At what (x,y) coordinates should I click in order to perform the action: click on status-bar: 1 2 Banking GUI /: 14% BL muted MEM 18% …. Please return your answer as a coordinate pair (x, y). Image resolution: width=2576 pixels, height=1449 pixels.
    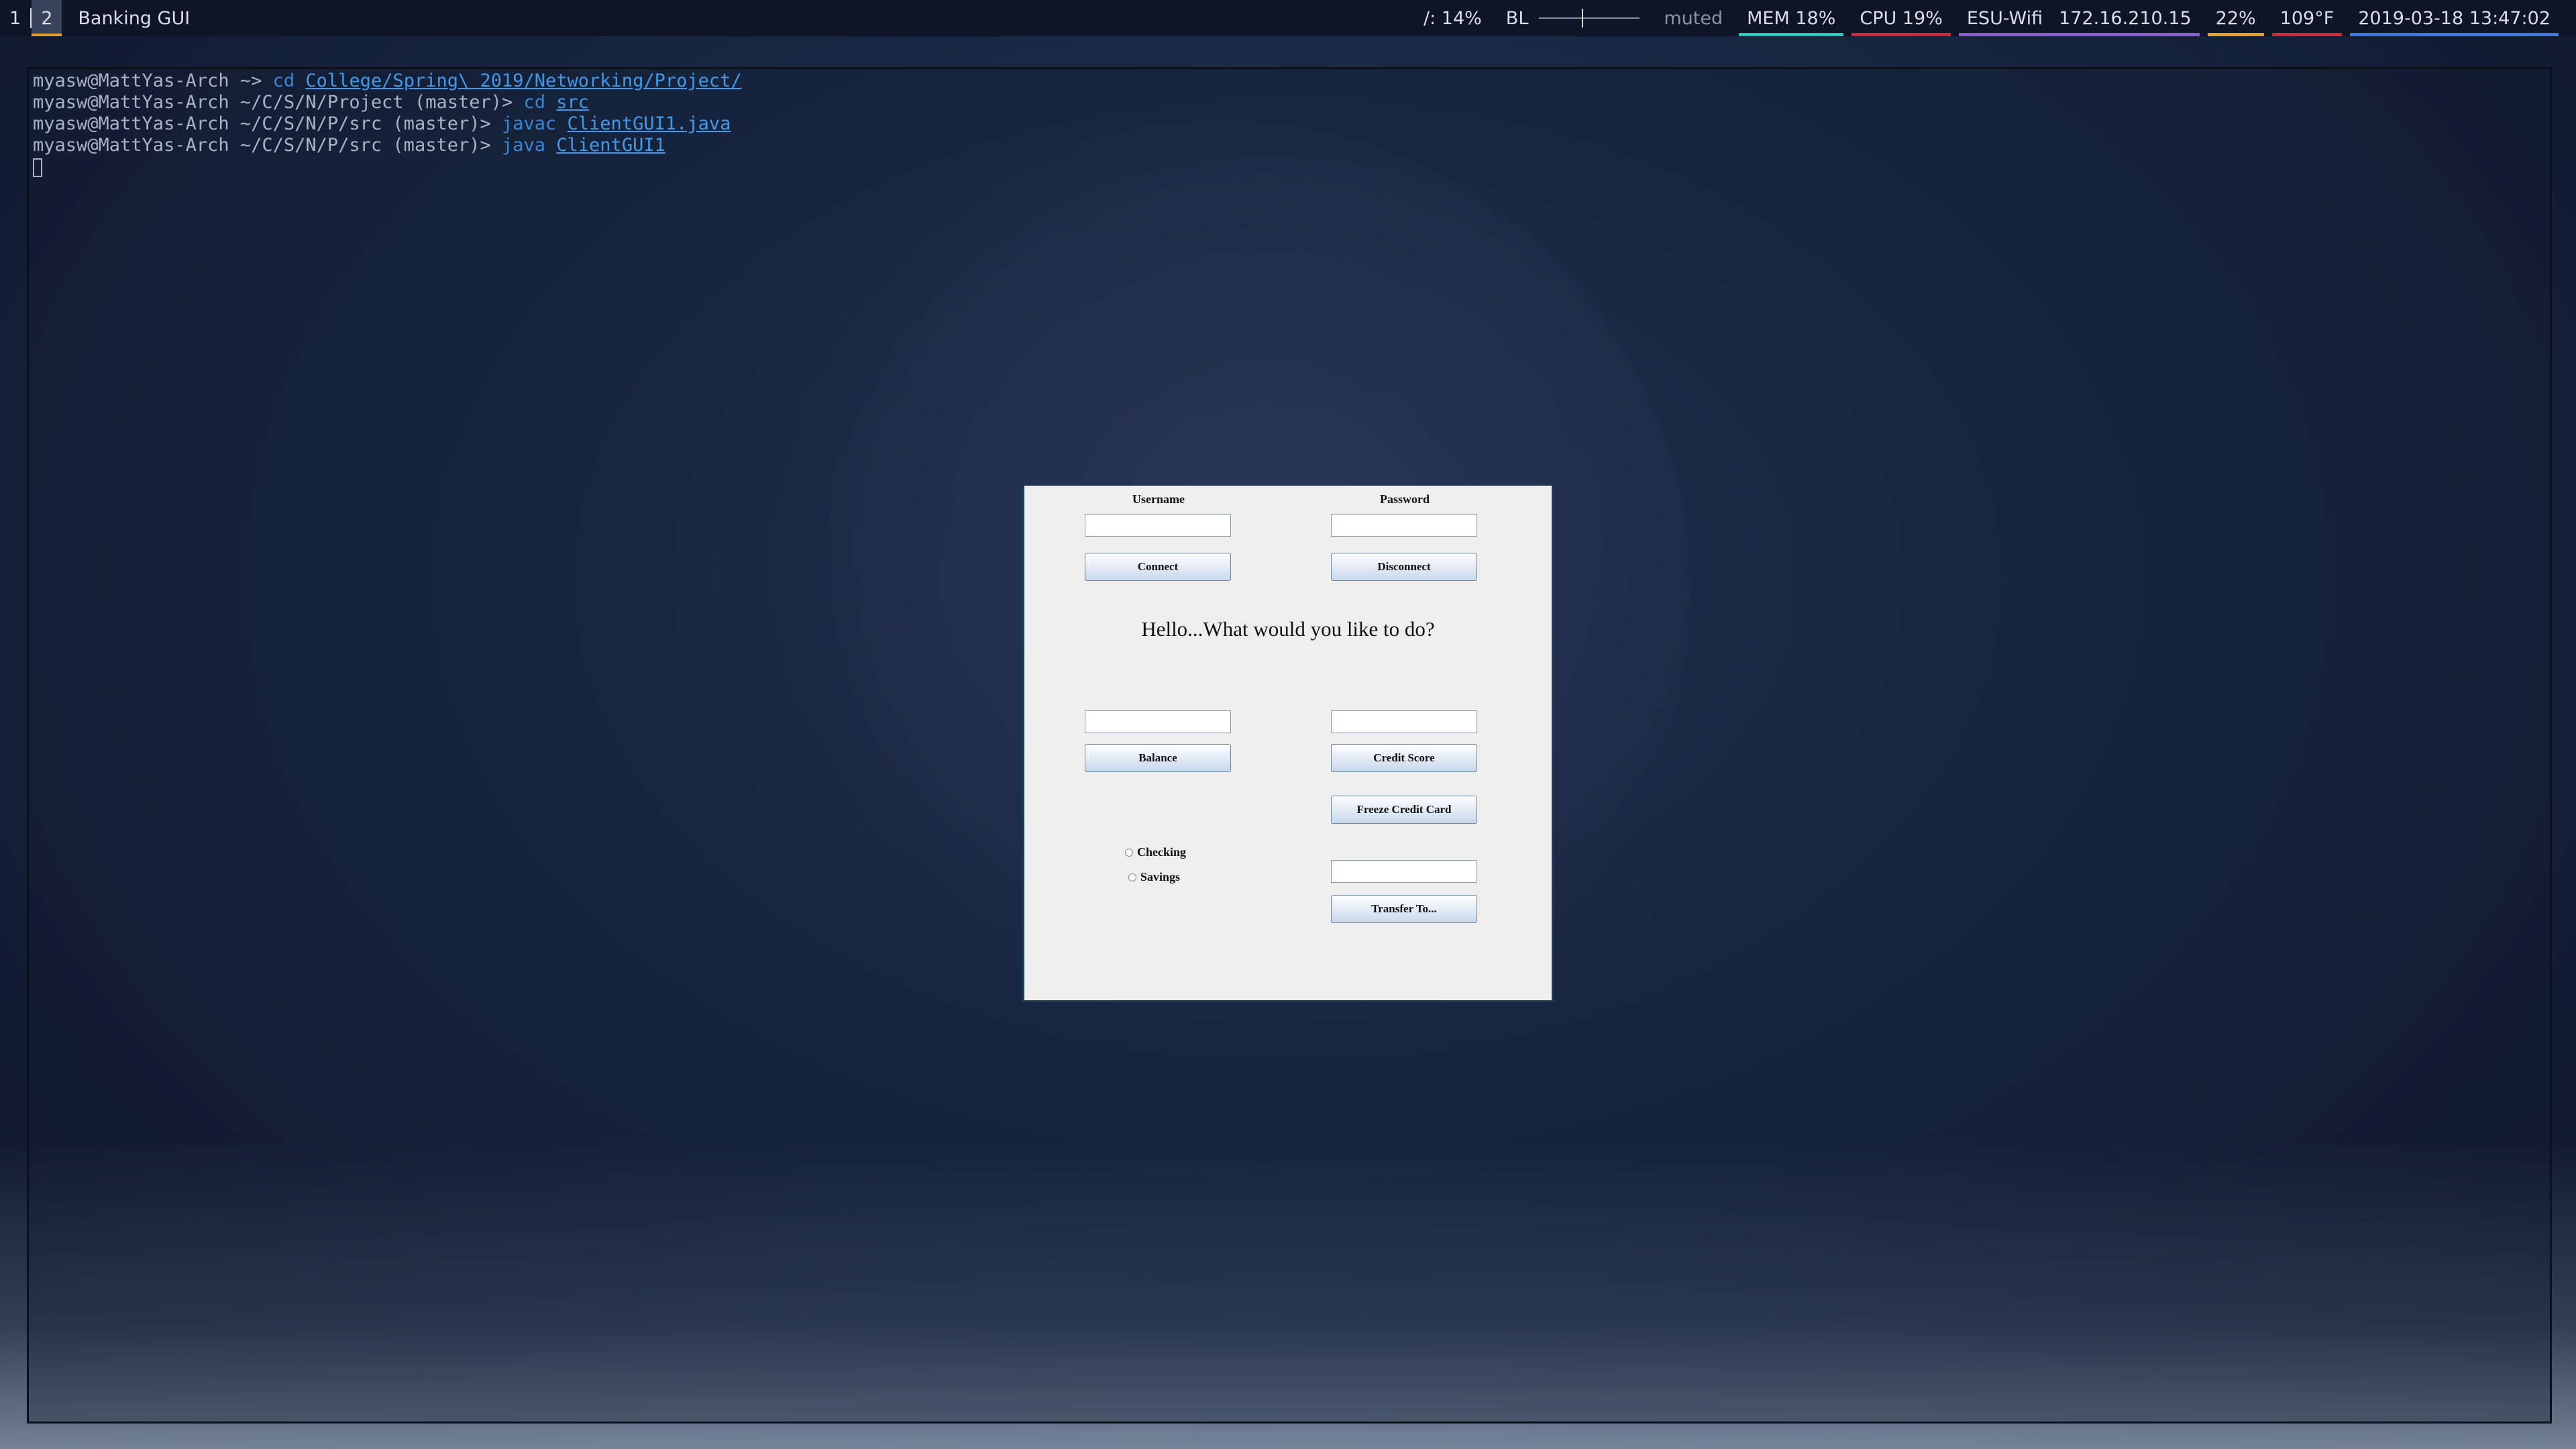
    Looking at the image, I should click on (1288, 18).